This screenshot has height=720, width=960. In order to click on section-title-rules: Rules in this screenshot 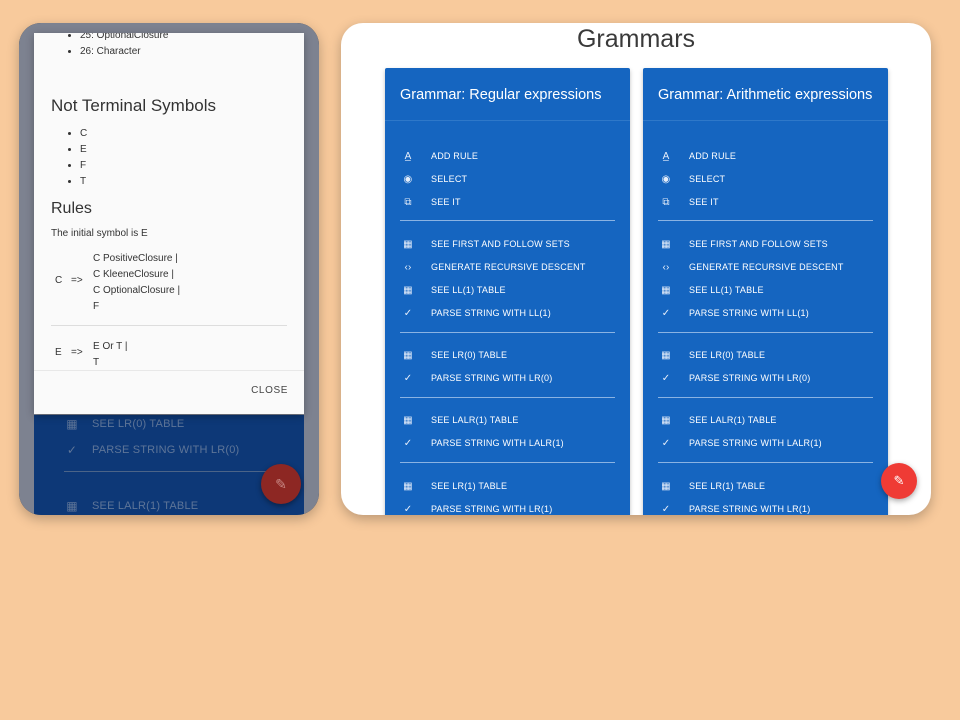, I will do `click(71, 208)`.